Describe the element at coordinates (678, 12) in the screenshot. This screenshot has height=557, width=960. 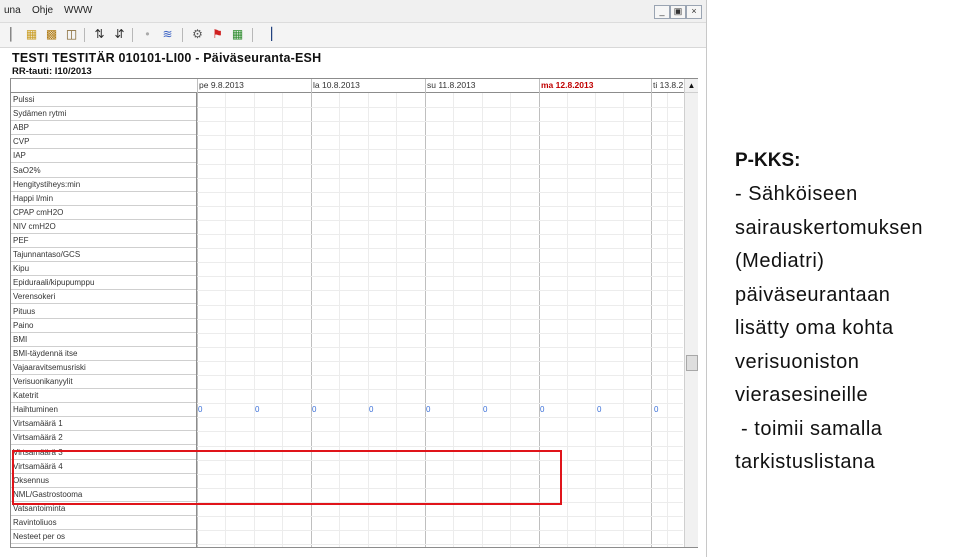
I see `restore-button: ▣` at that location.